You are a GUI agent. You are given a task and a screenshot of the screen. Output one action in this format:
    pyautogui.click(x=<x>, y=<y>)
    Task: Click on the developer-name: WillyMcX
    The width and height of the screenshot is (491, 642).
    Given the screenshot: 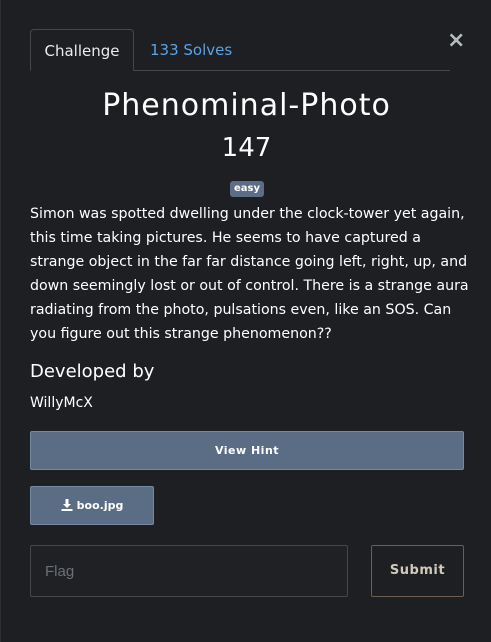 What is the action you would take?
    pyautogui.click(x=61, y=403)
    